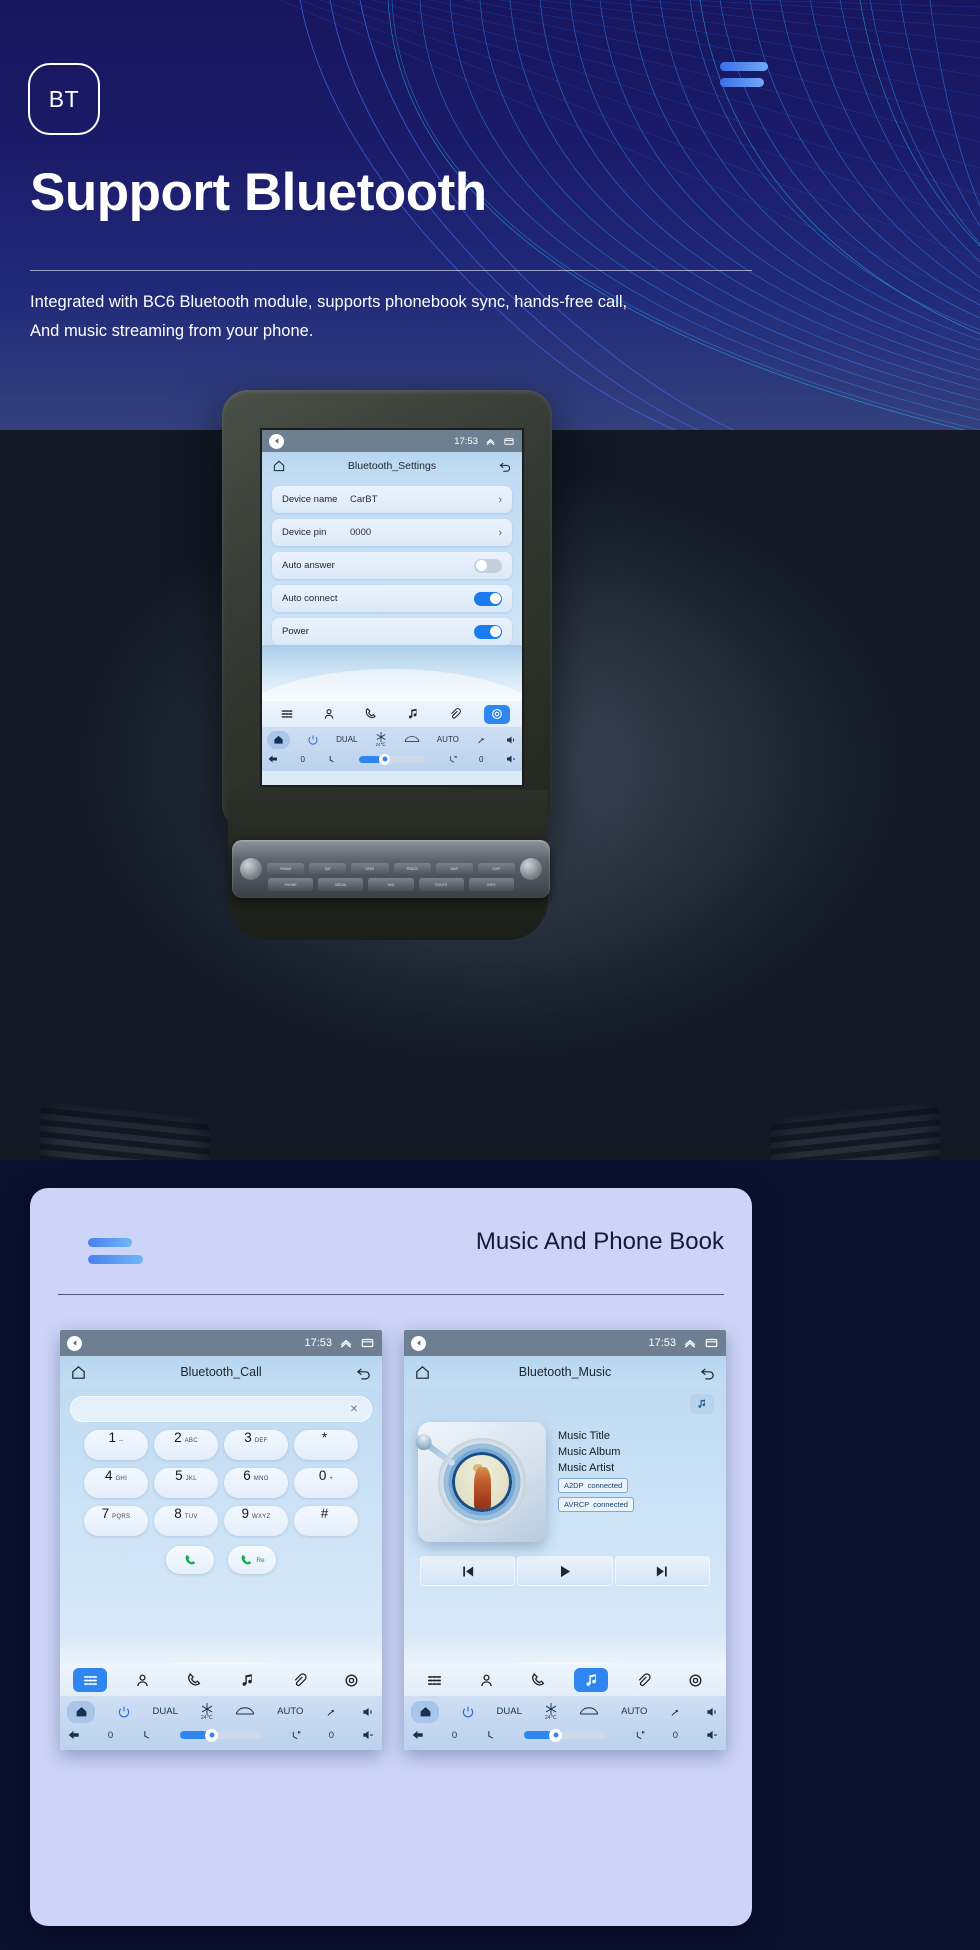 The height and width of the screenshot is (1950, 980). What do you see at coordinates (488, 565) in the screenshot?
I see `auto-answer-toggle` at bounding box center [488, 565].